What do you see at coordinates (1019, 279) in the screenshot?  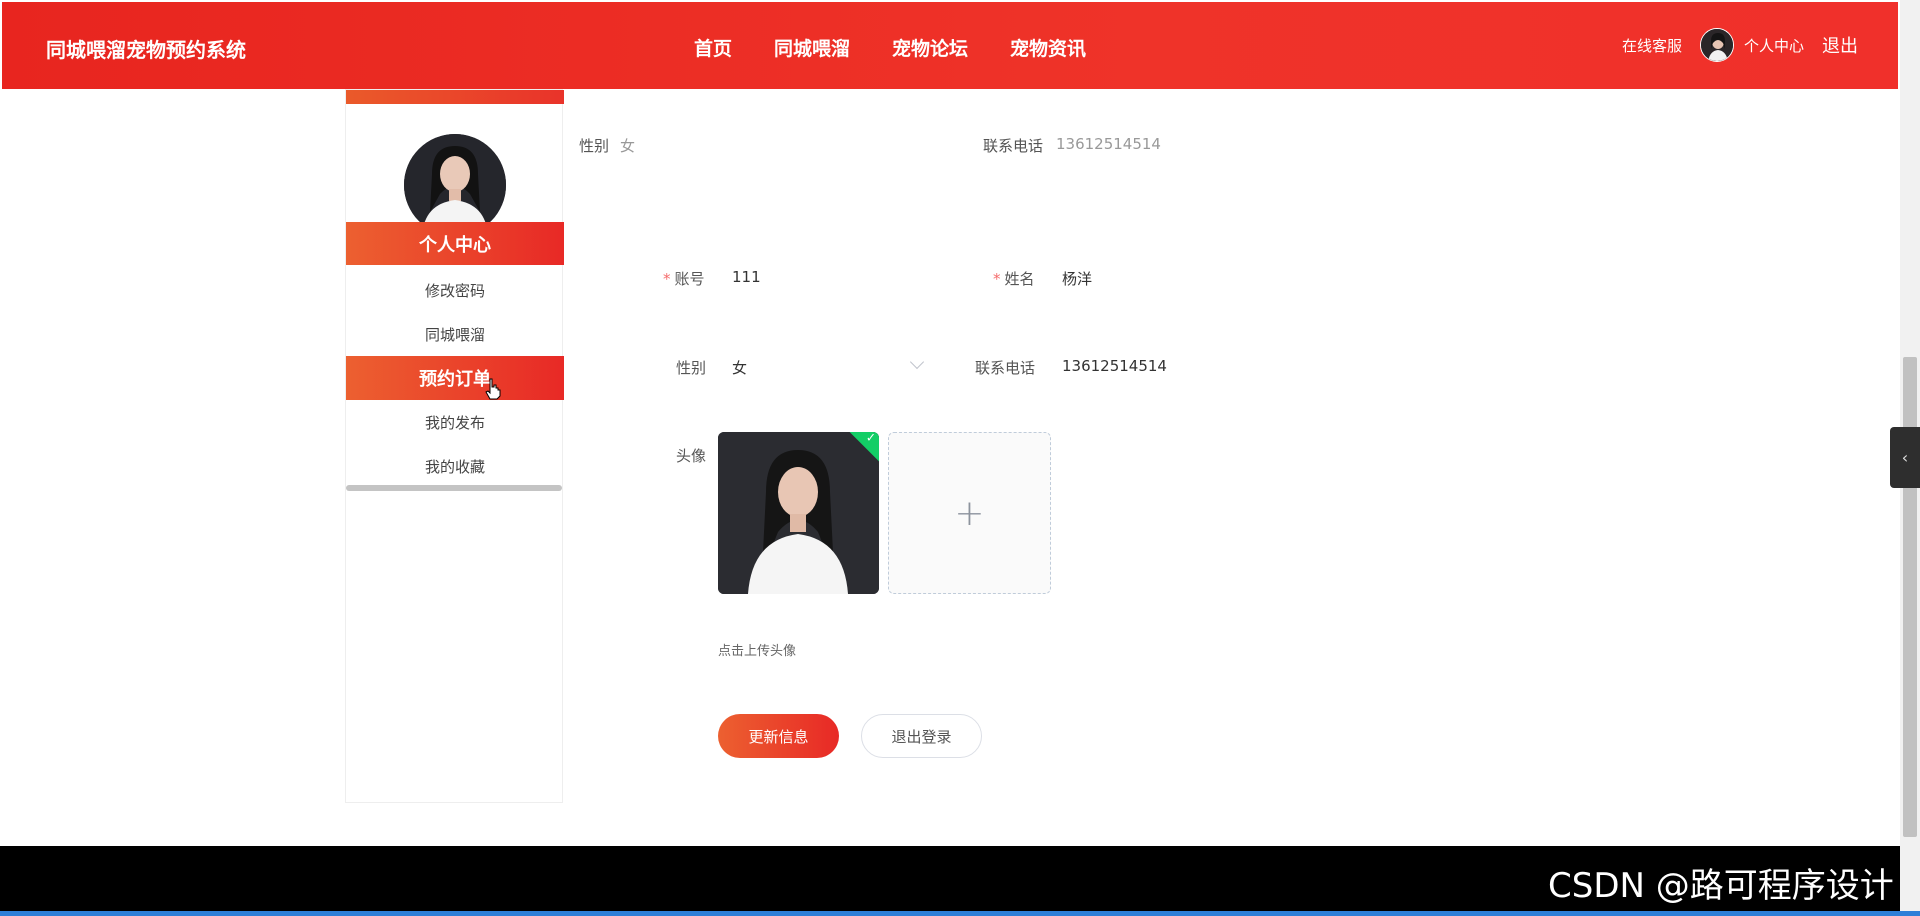 I see `name-label-text: 姓名` at bounding box center [1019, 279].